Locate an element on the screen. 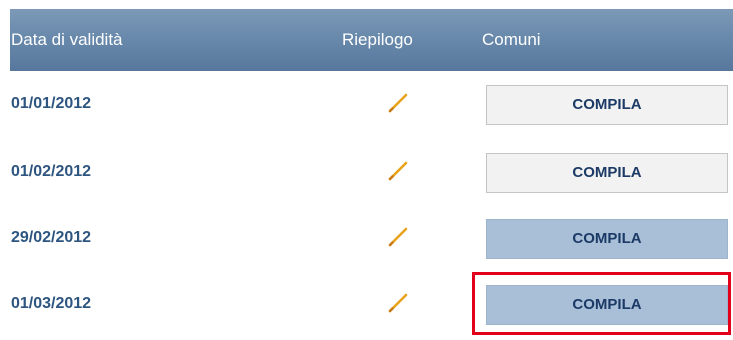  header-comuni: Comuni is located at coordinates (511, 39).